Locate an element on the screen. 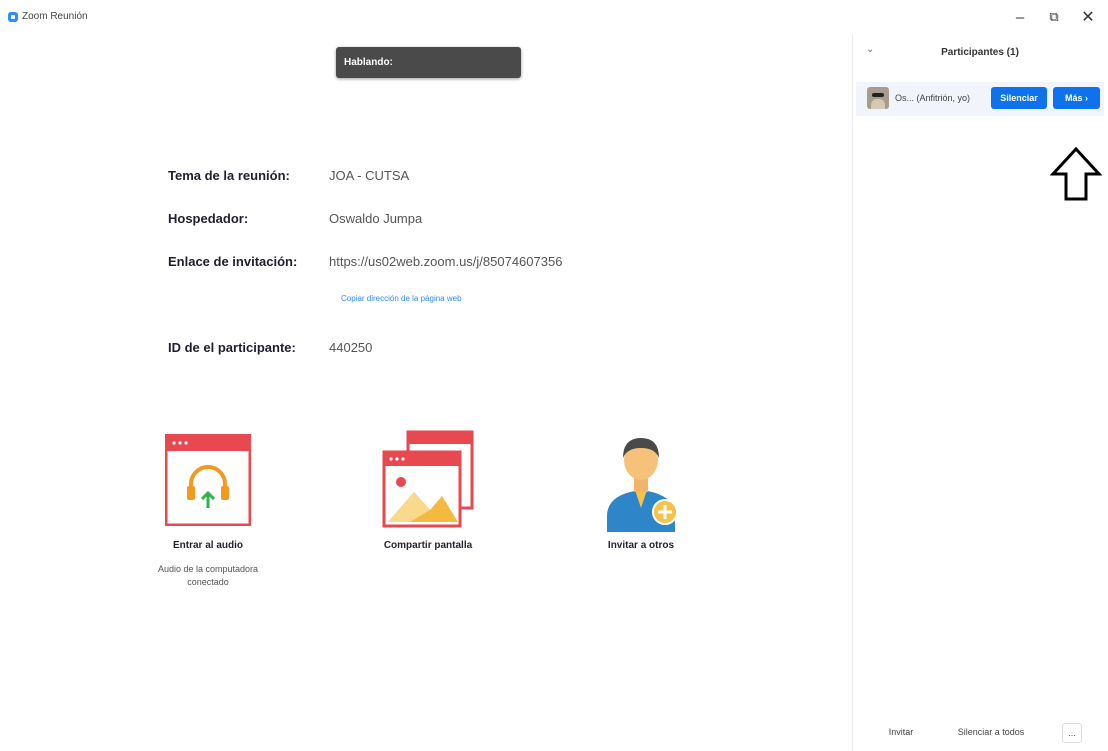 Image resolution: width=1108 pixels, height=751 pixels. restore-button: ⧉ is located at coordinates (1054, 17).